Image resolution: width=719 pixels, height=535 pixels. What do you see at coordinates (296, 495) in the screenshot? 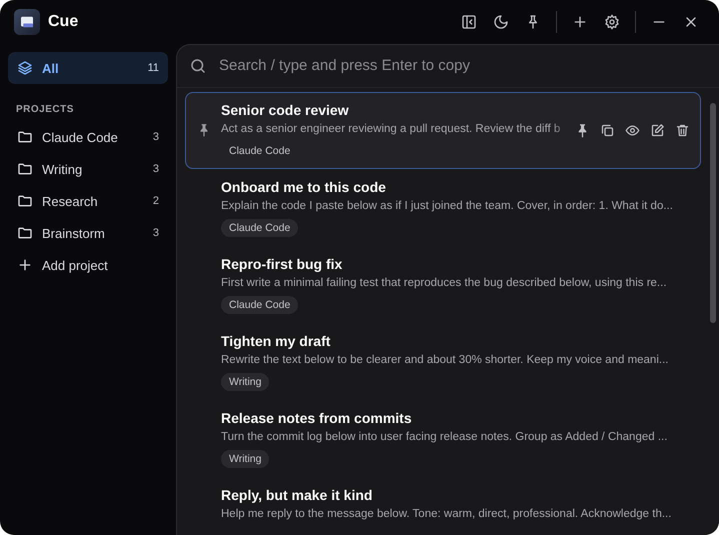
I see `prompt-title: Reply, but make it kind` at bounding box center [296, 495].